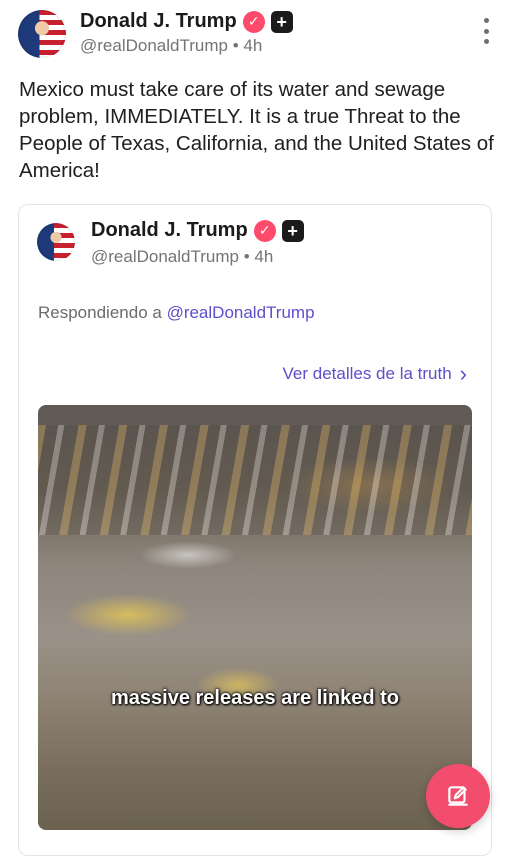 The width and height of the screenshot is (510, 856). What do you see at coordinates (100, 312) in the screenshot?
I see `reply-prefix: Respondiendo a` at bounding box center [100, 312].